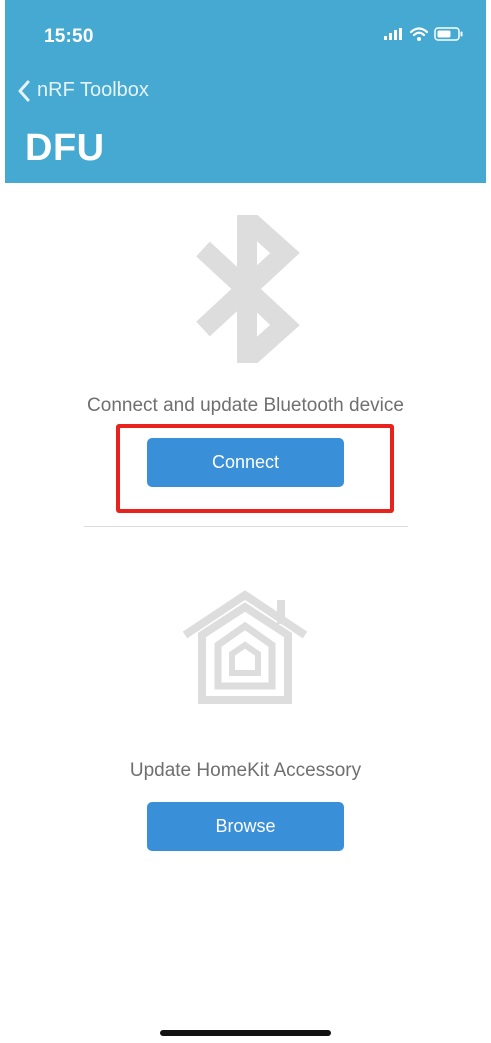 The image size is (491, 1043). I want to click on wifi-icon, so click(419, 34).